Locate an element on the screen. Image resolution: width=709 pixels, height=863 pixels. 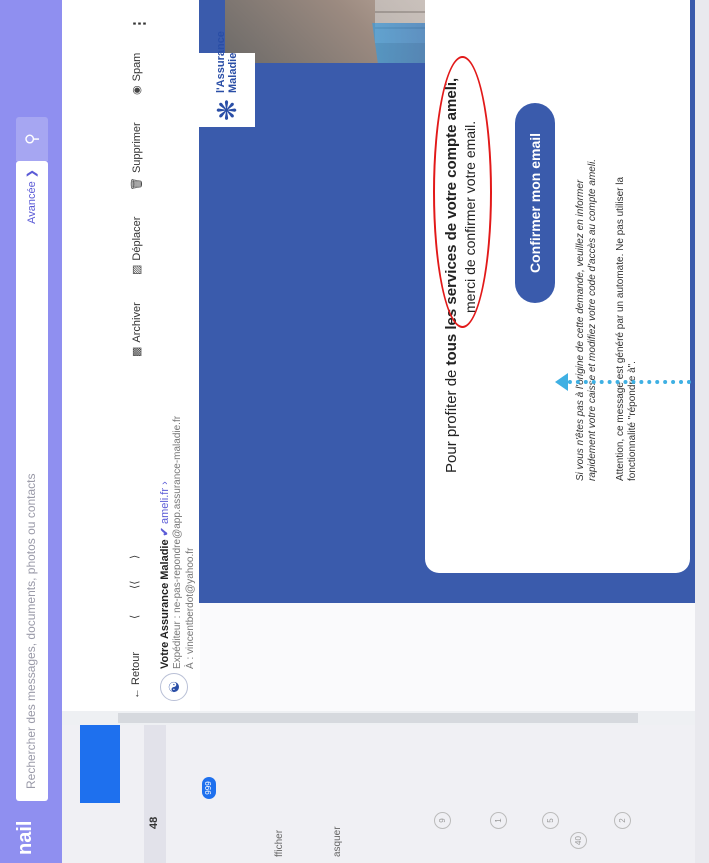
show-label: fficher is located at coordinates (279, 843).